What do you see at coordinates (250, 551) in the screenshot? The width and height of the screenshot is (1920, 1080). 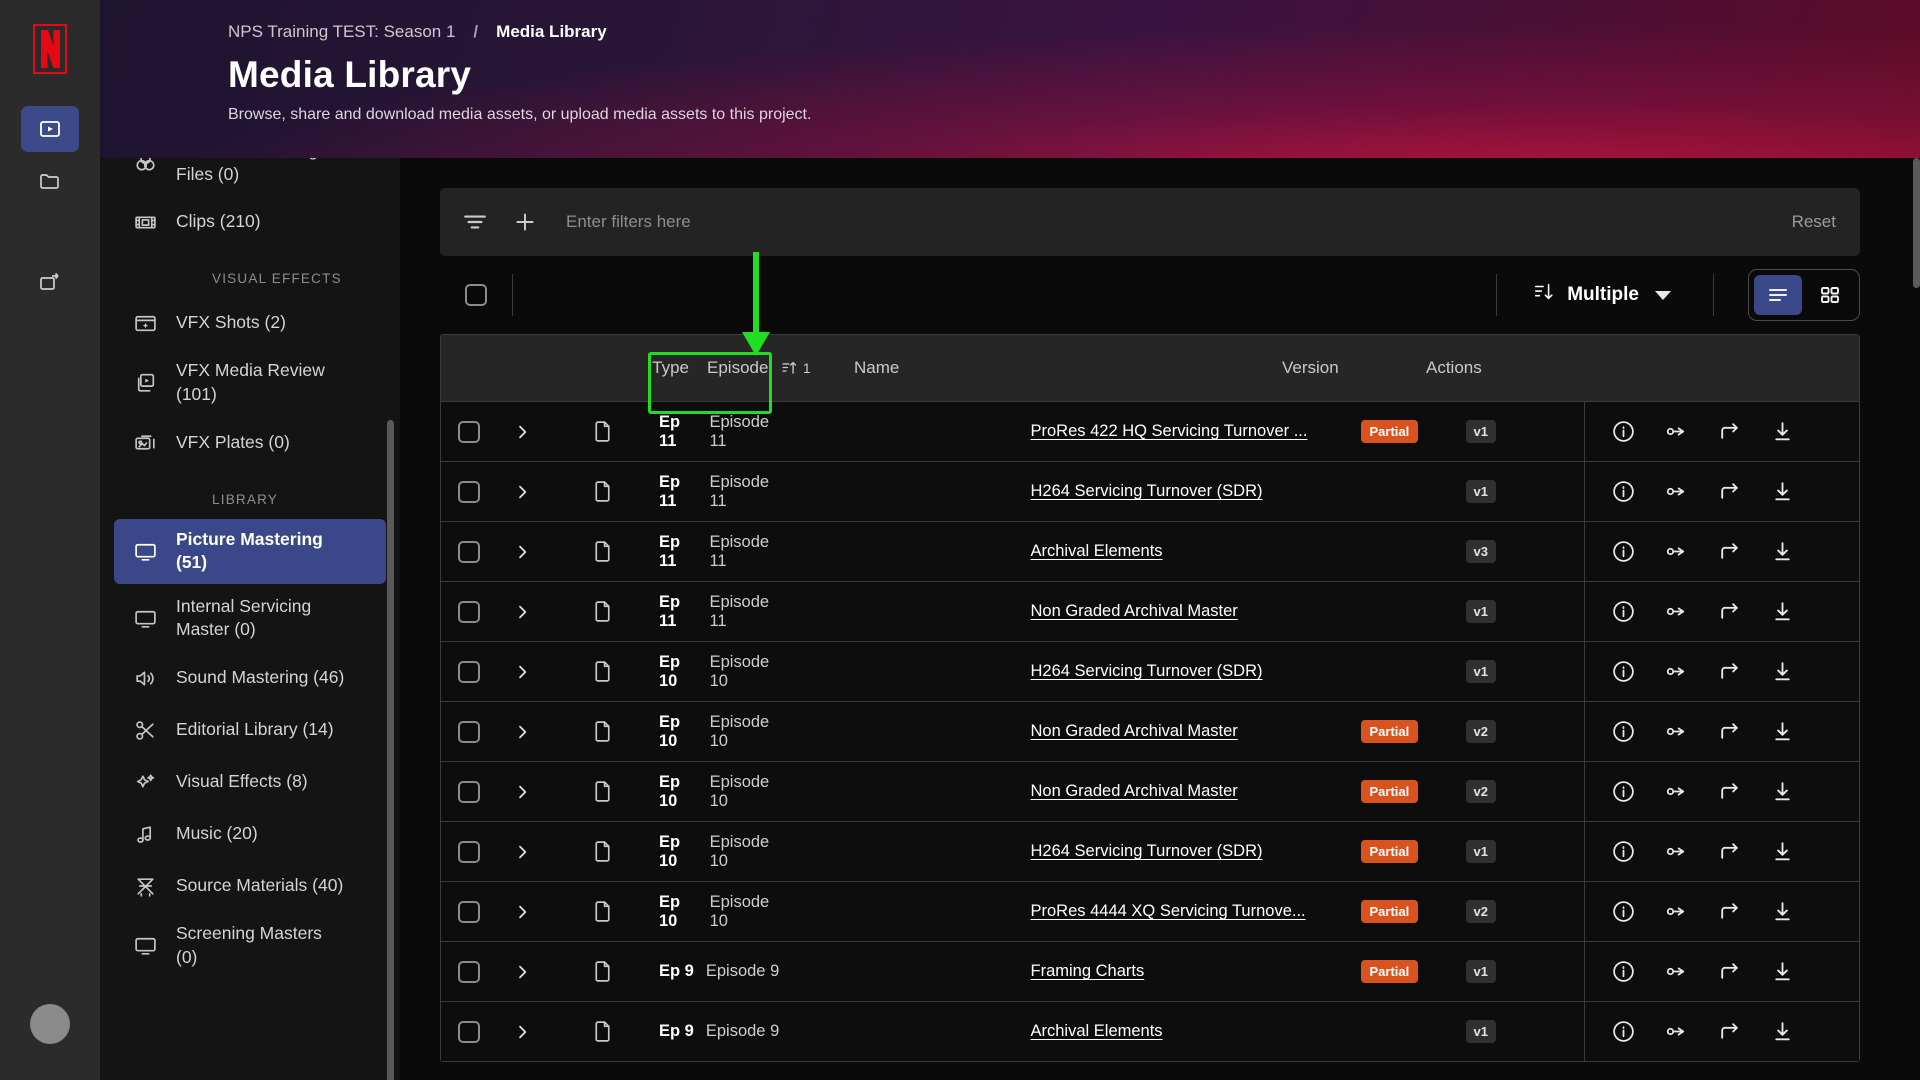 I see `sidebar-item-picture-mastering-51: Picture Mastering (51)` at bounding box center [250, 551].